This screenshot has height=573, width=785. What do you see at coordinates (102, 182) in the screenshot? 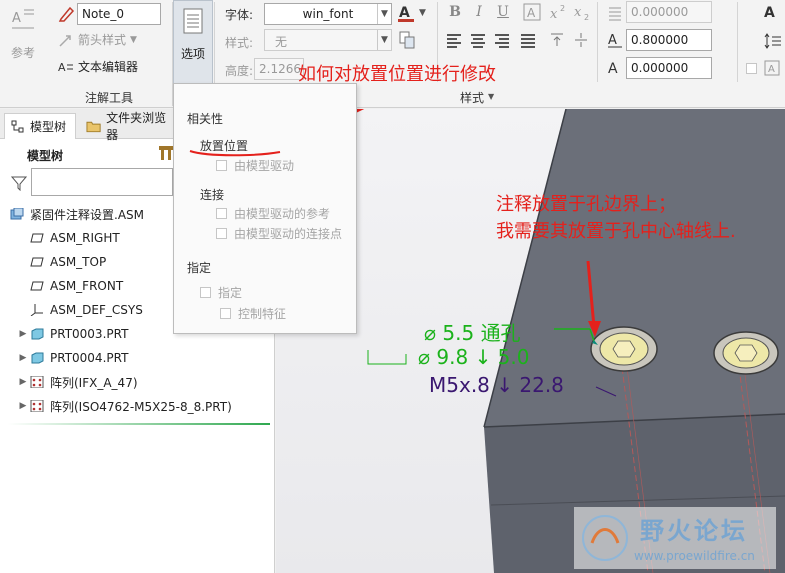
I see `tree-search-input` at bounding box center [102, 182].